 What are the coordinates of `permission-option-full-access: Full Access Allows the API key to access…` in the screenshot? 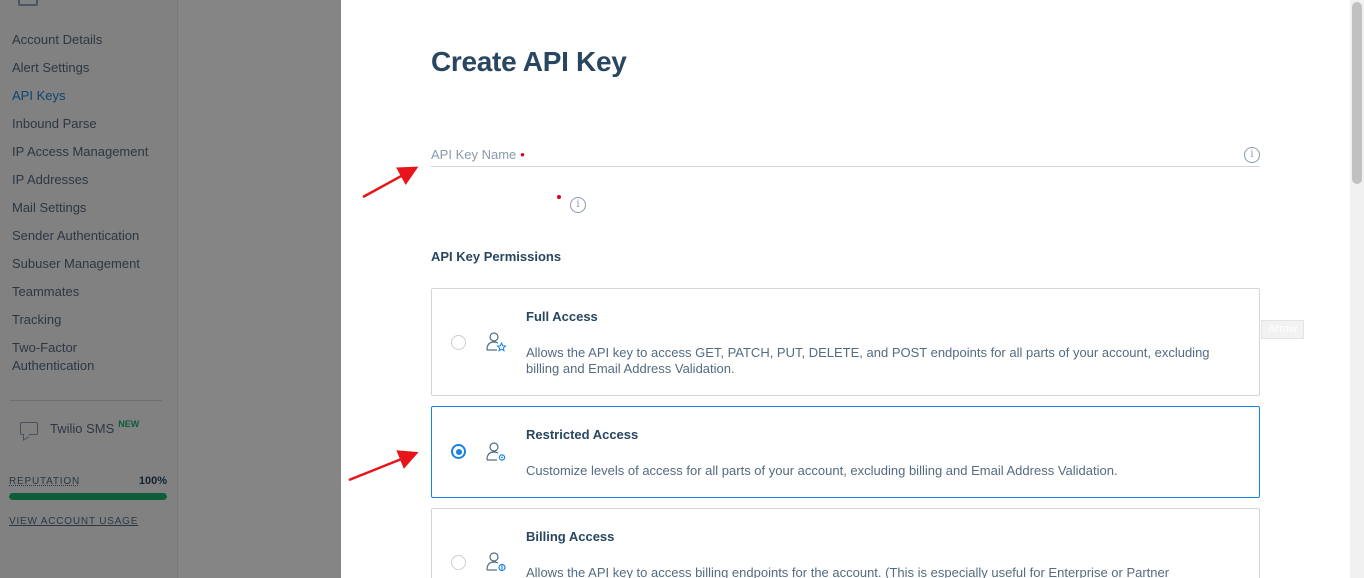 It's located at (845, 342).